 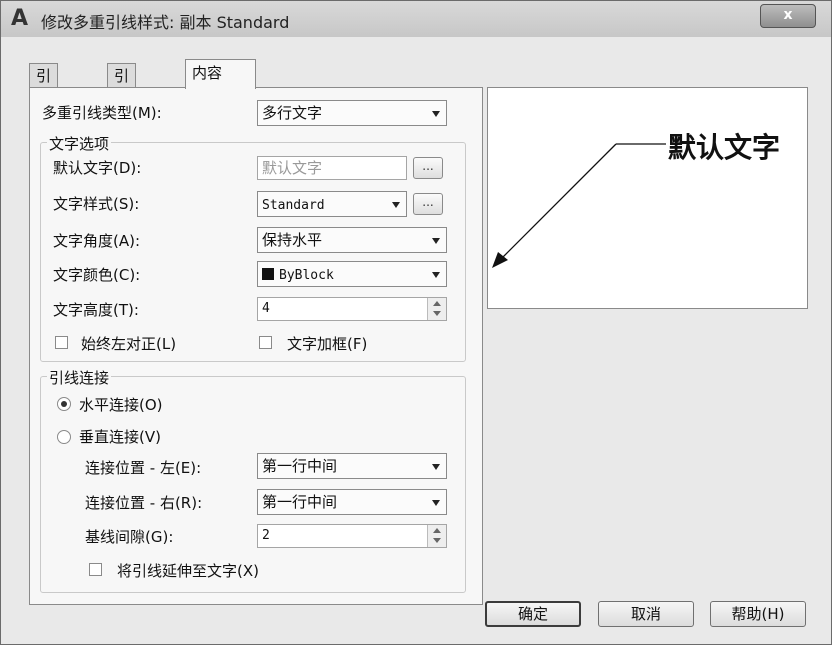 I want to click on frame-text-label: 文字加框(F), so click(x=327, y=344).